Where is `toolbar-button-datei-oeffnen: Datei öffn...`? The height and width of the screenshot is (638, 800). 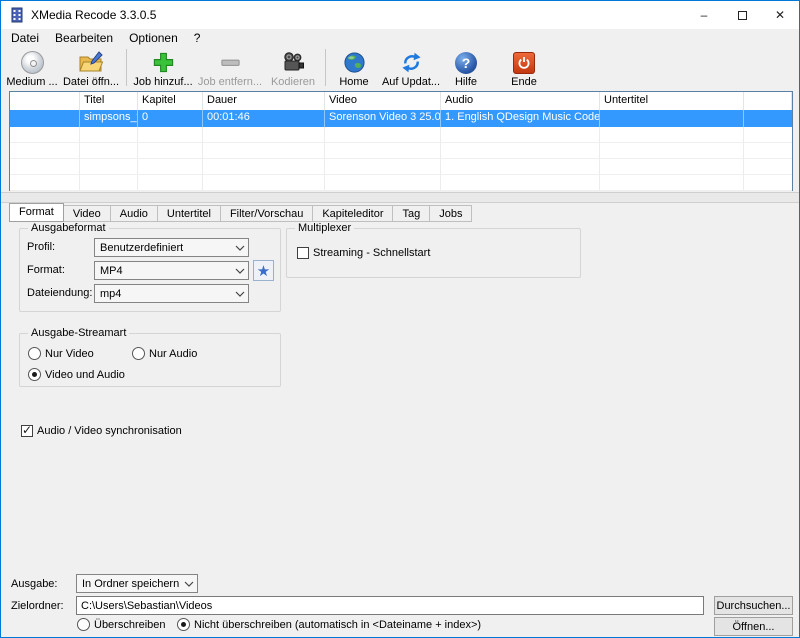
toolbar-button-datei-oeffnen: Datei öffn... is located at coordinates (91, 68).